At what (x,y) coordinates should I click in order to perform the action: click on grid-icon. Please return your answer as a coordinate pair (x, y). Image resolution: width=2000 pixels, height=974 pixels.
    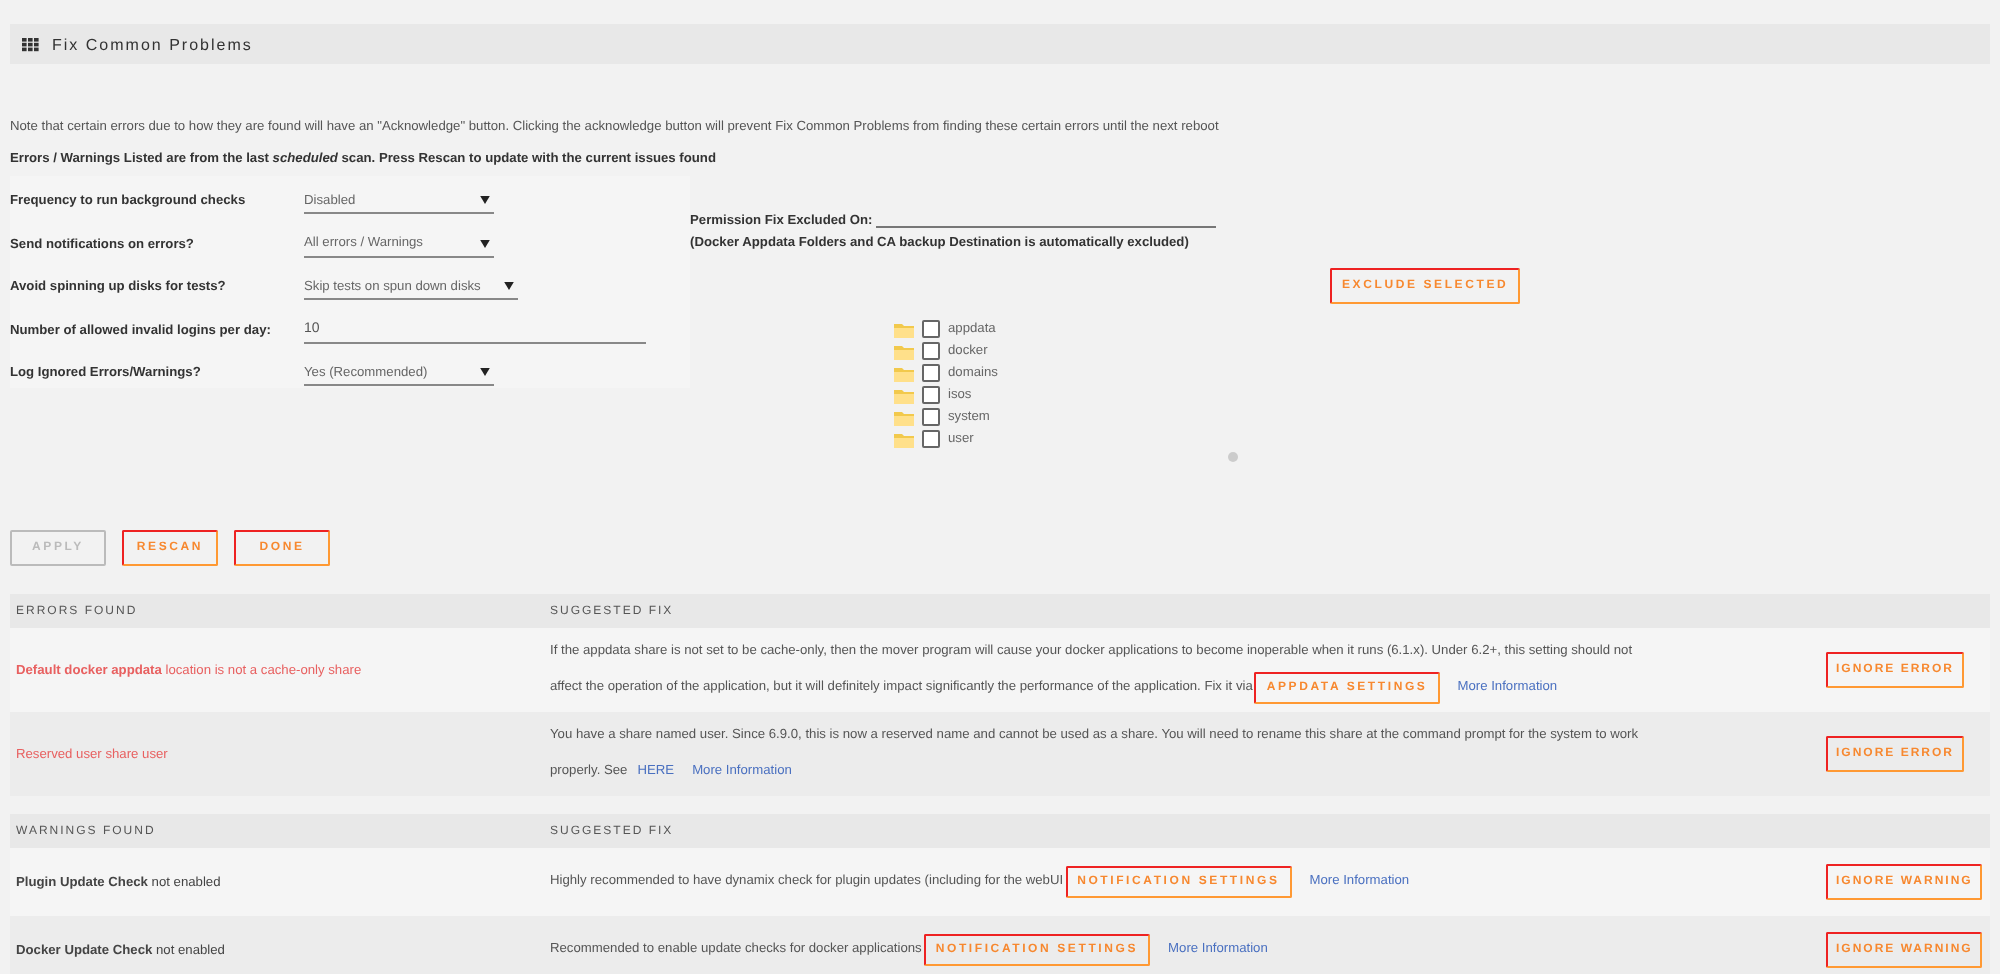
    Looking at the image, I should click on (31, 44).